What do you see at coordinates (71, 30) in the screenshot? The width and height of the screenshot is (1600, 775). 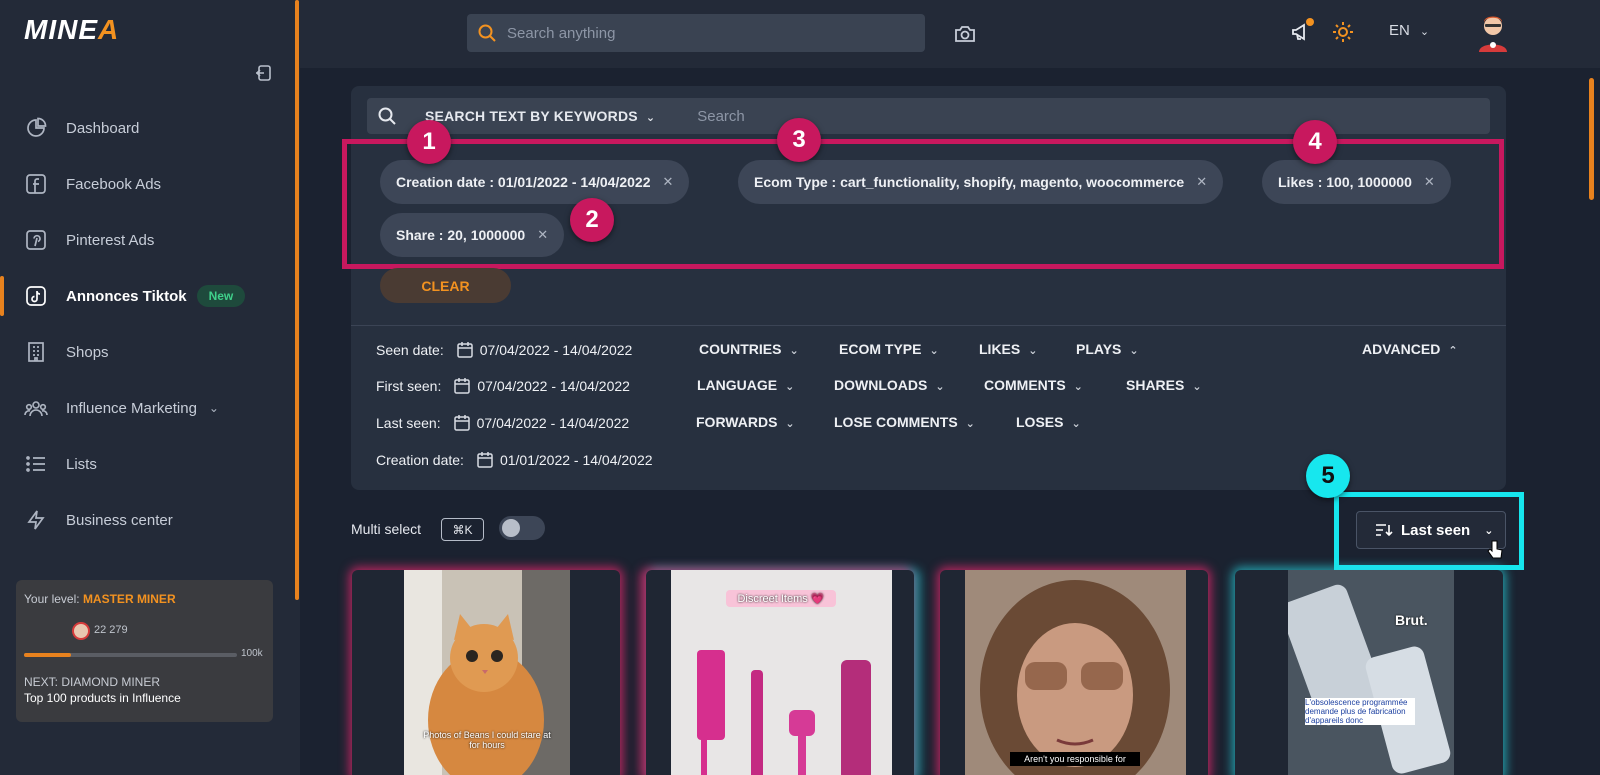 I see `minea-logo: MINEA` at bounding box center [71, 30].